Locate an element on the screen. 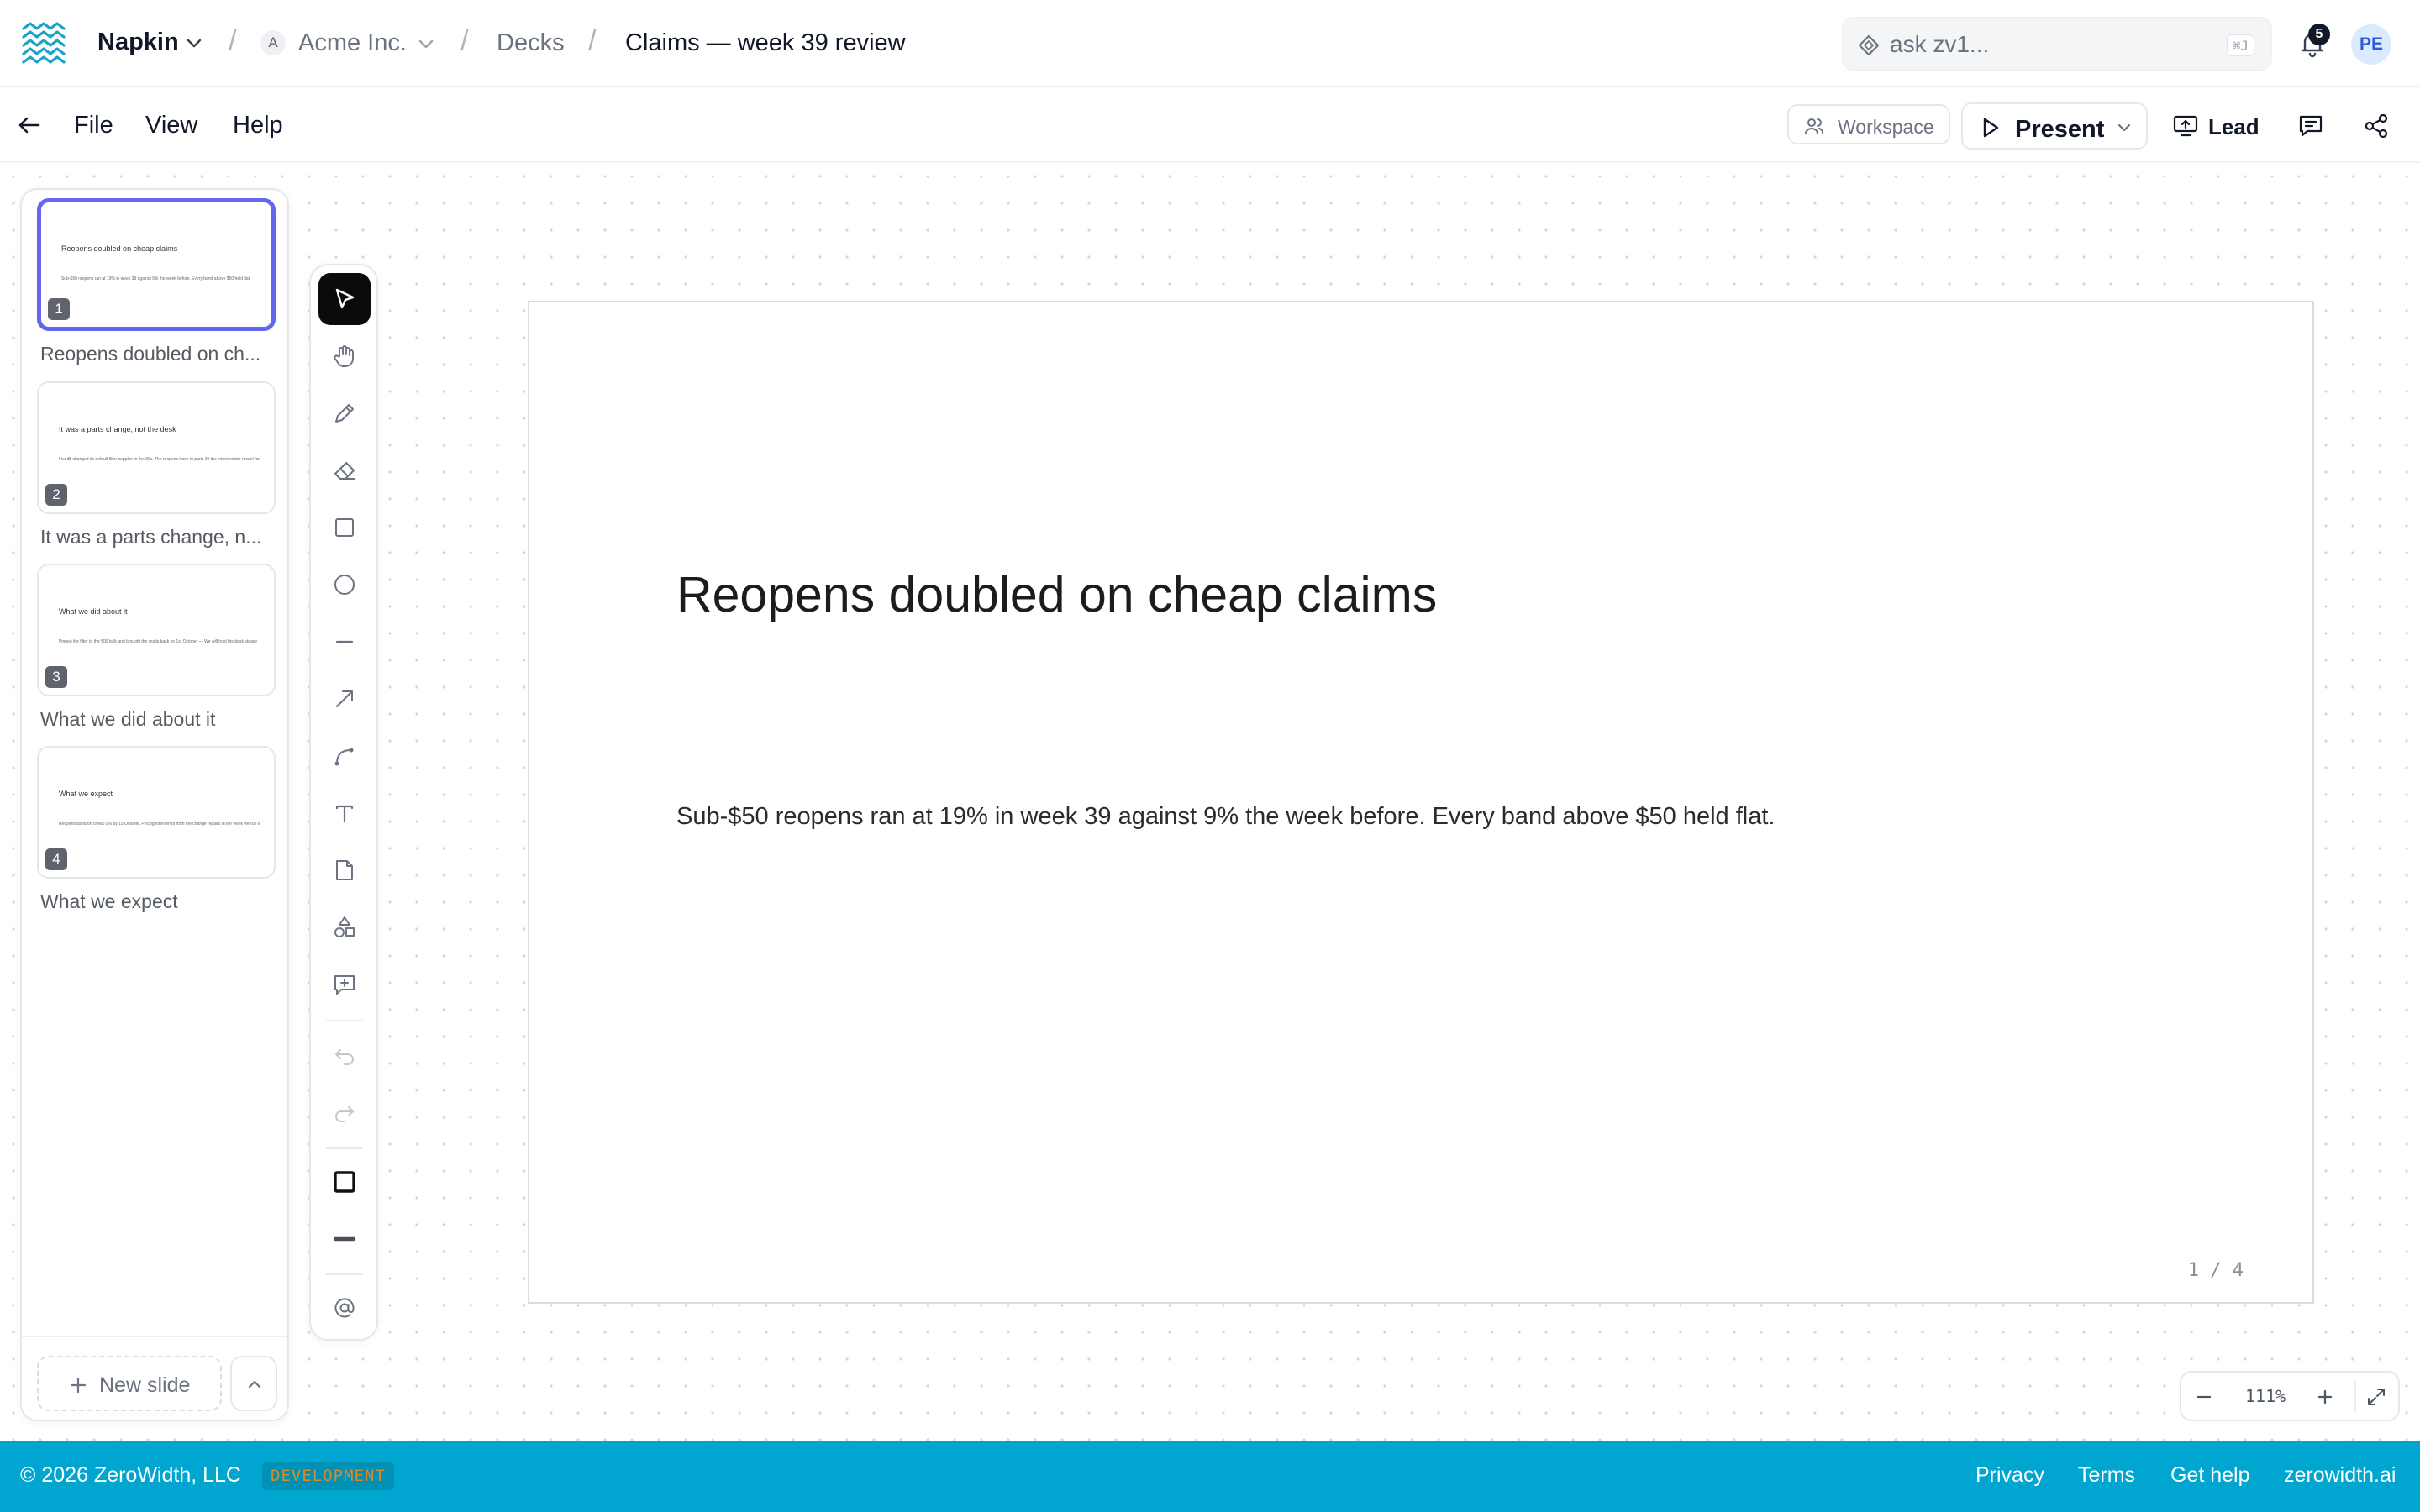  ask-search-box: ⌘J is located at coordinates (2057, 44).